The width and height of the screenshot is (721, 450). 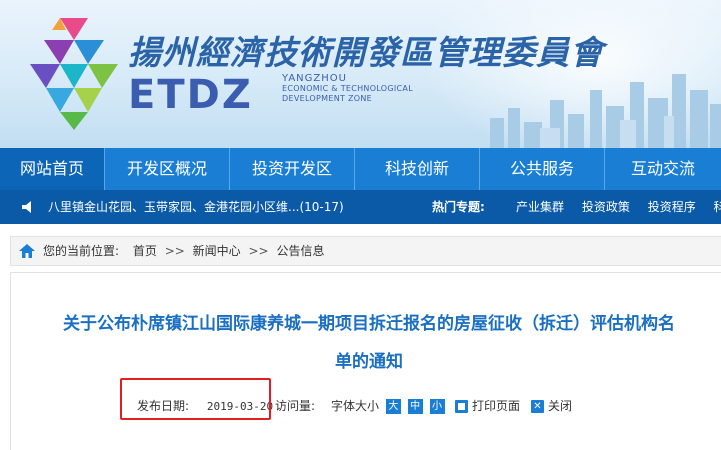 What do you see at coordinates (145, 251) in the screenshot?
I see `breadcrumb-home-link: 首页` at bounding box center [145, 251].